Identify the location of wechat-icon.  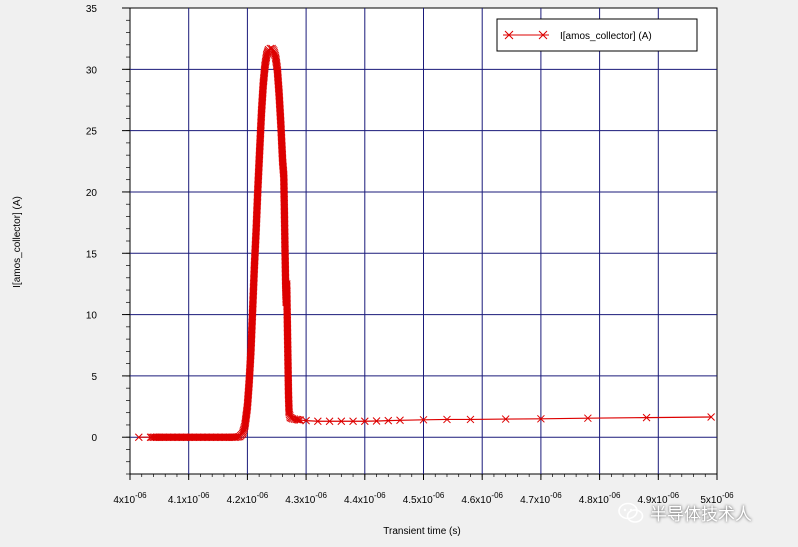
(631, 512).